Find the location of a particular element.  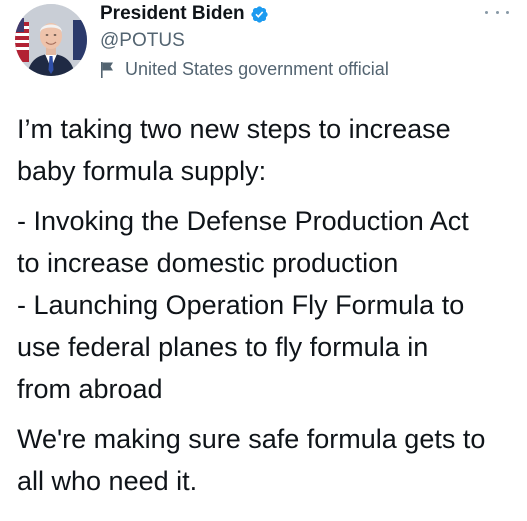

author-display-name: President Biden is located at coordinates (172, 14).